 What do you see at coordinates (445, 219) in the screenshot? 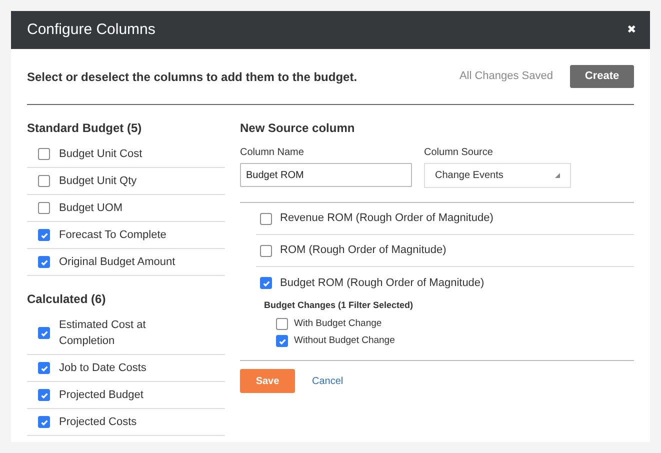
I see `source-option: Revenue ROM (Rough Order of Magnitude)` at bounding box center [445, 219].